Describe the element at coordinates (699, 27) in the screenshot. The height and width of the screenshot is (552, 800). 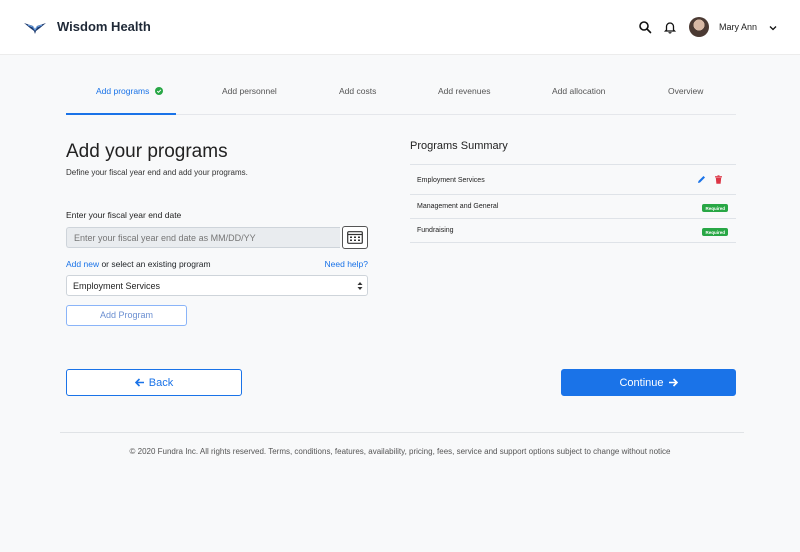
I see `avatar` at that location.